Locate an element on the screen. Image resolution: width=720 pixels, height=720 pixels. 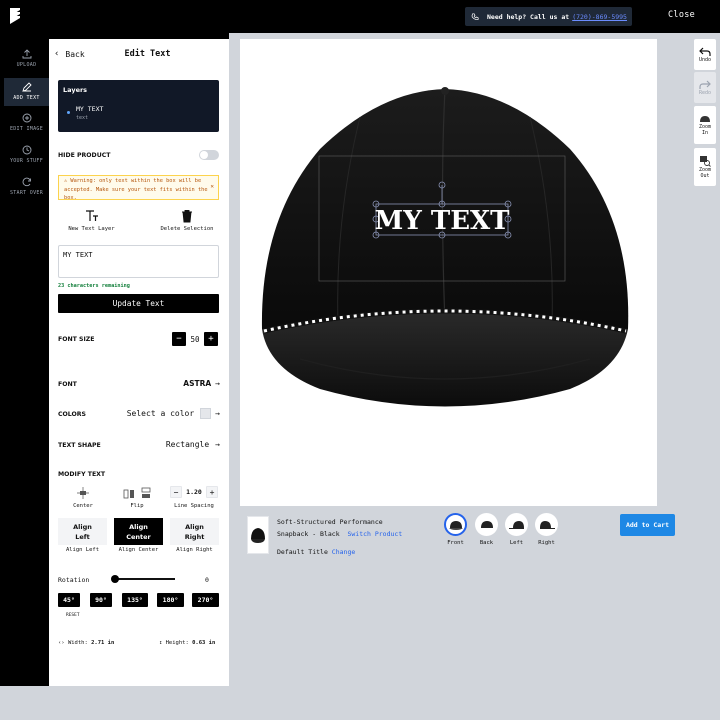
zoom-in-button: Zoom In is located at coordinates (705, 125).